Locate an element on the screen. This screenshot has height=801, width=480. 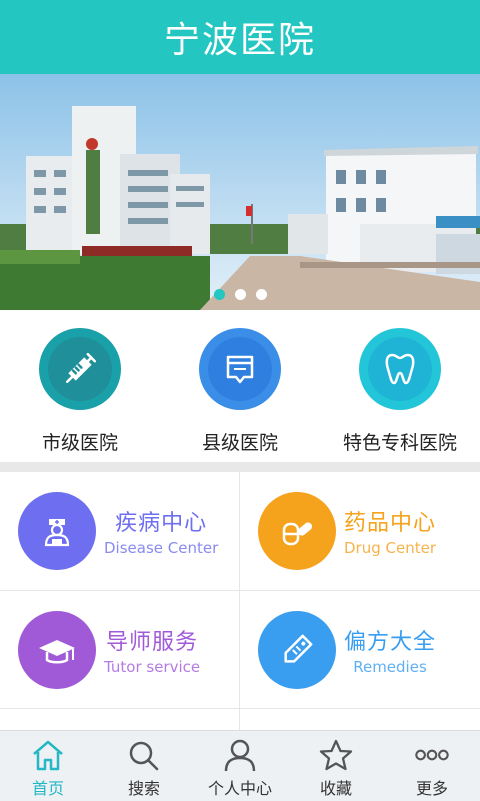
county-hospital-icon-circle is located at coordinates (240, 369).